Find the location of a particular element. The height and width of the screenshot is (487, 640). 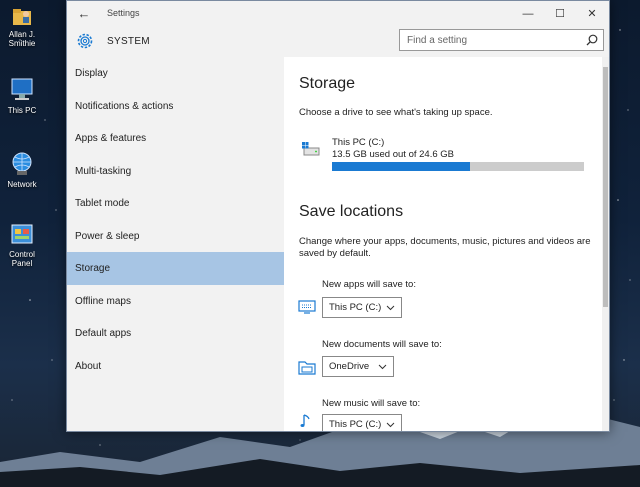

control-panel-icon is located at coordinates (22, 234).